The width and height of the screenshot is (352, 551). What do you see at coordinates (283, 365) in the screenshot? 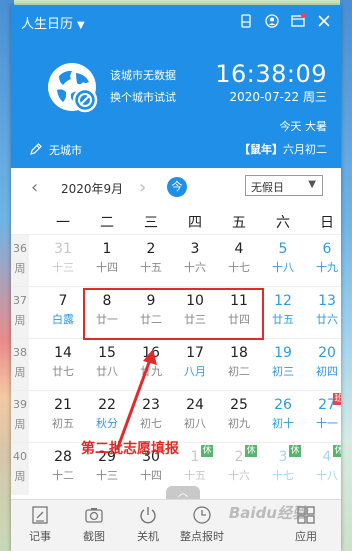
I see `day-cell: 19 初三` at bounding box center [283, 365].